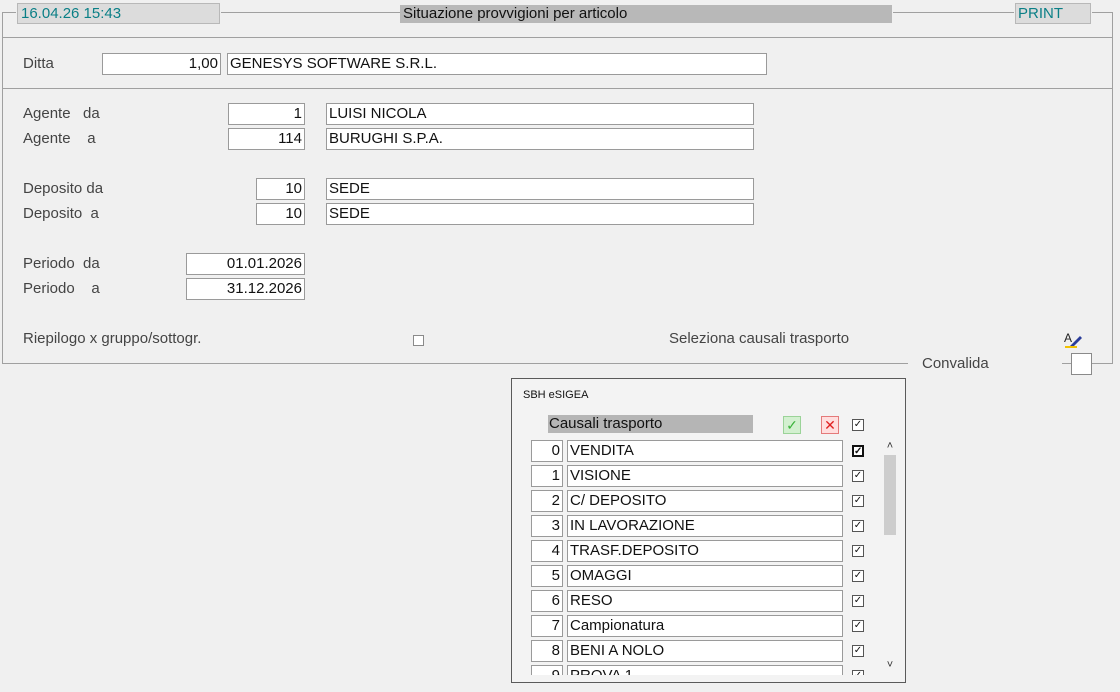  What do you see at coordinates (245, 264) in the screenshot?
I see `periodo-da-field: 01.01.2026` at bounding box center [245, 264].